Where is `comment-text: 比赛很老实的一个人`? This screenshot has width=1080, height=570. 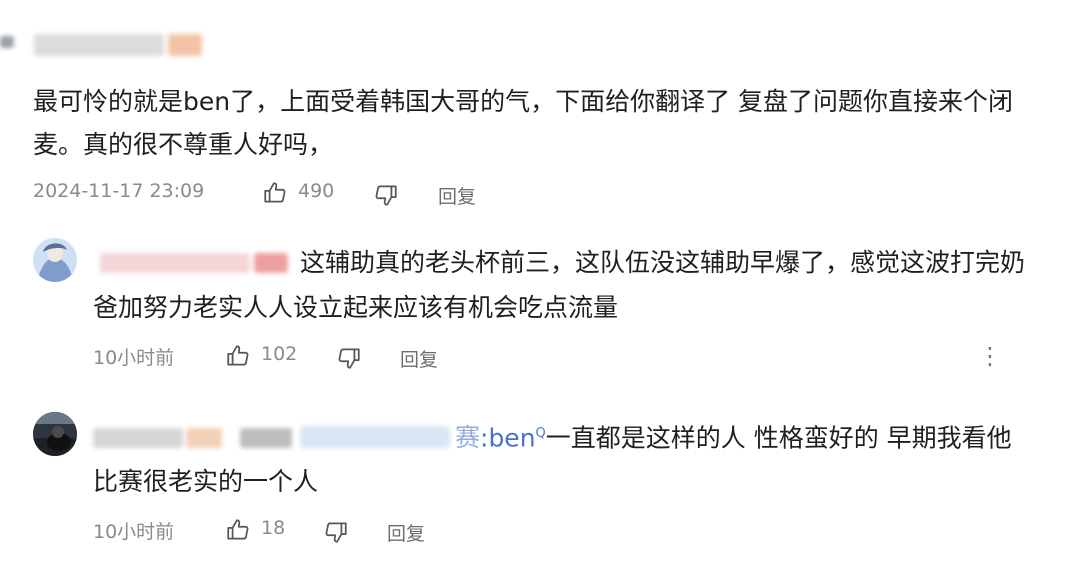
comment-text: 比赛很老实的一个人 is located at coordinates (206, 481).